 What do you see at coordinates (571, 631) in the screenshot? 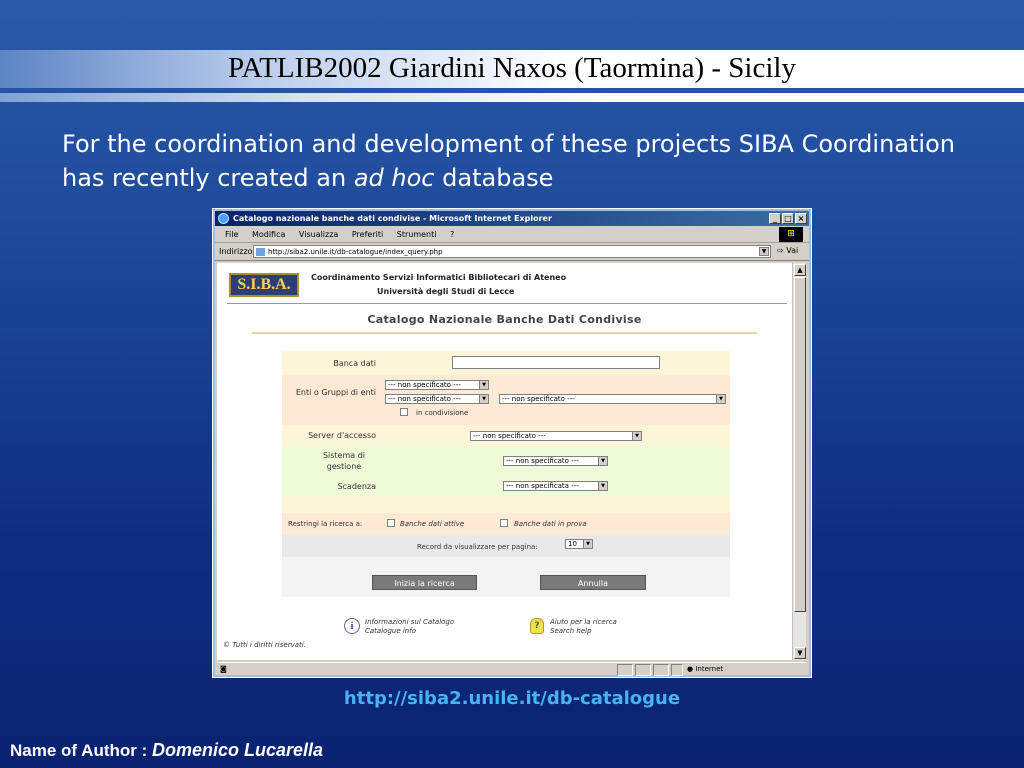
I see `help-line2: Search help` at bounding box center [571, 631].